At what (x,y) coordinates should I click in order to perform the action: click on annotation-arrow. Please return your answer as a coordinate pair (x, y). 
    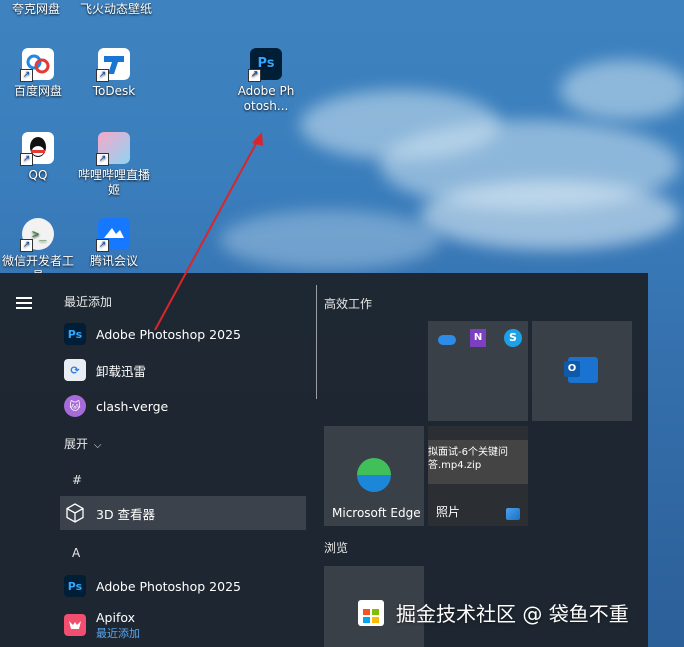
    Looking at the image, I should click on (208, 231).